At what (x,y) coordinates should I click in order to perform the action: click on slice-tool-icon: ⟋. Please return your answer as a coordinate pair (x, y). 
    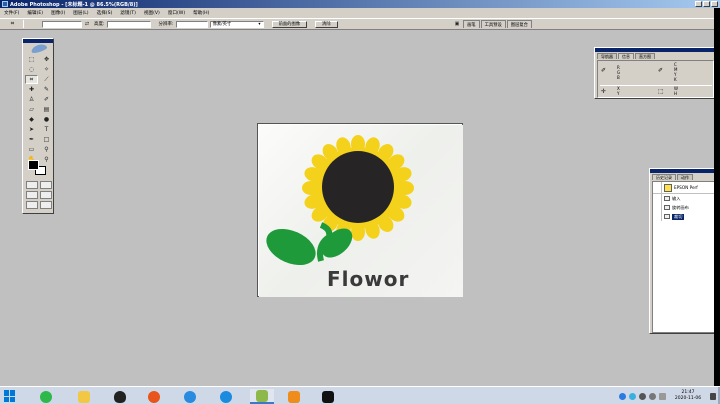
    Looking at the image, I should click on (46, 79).